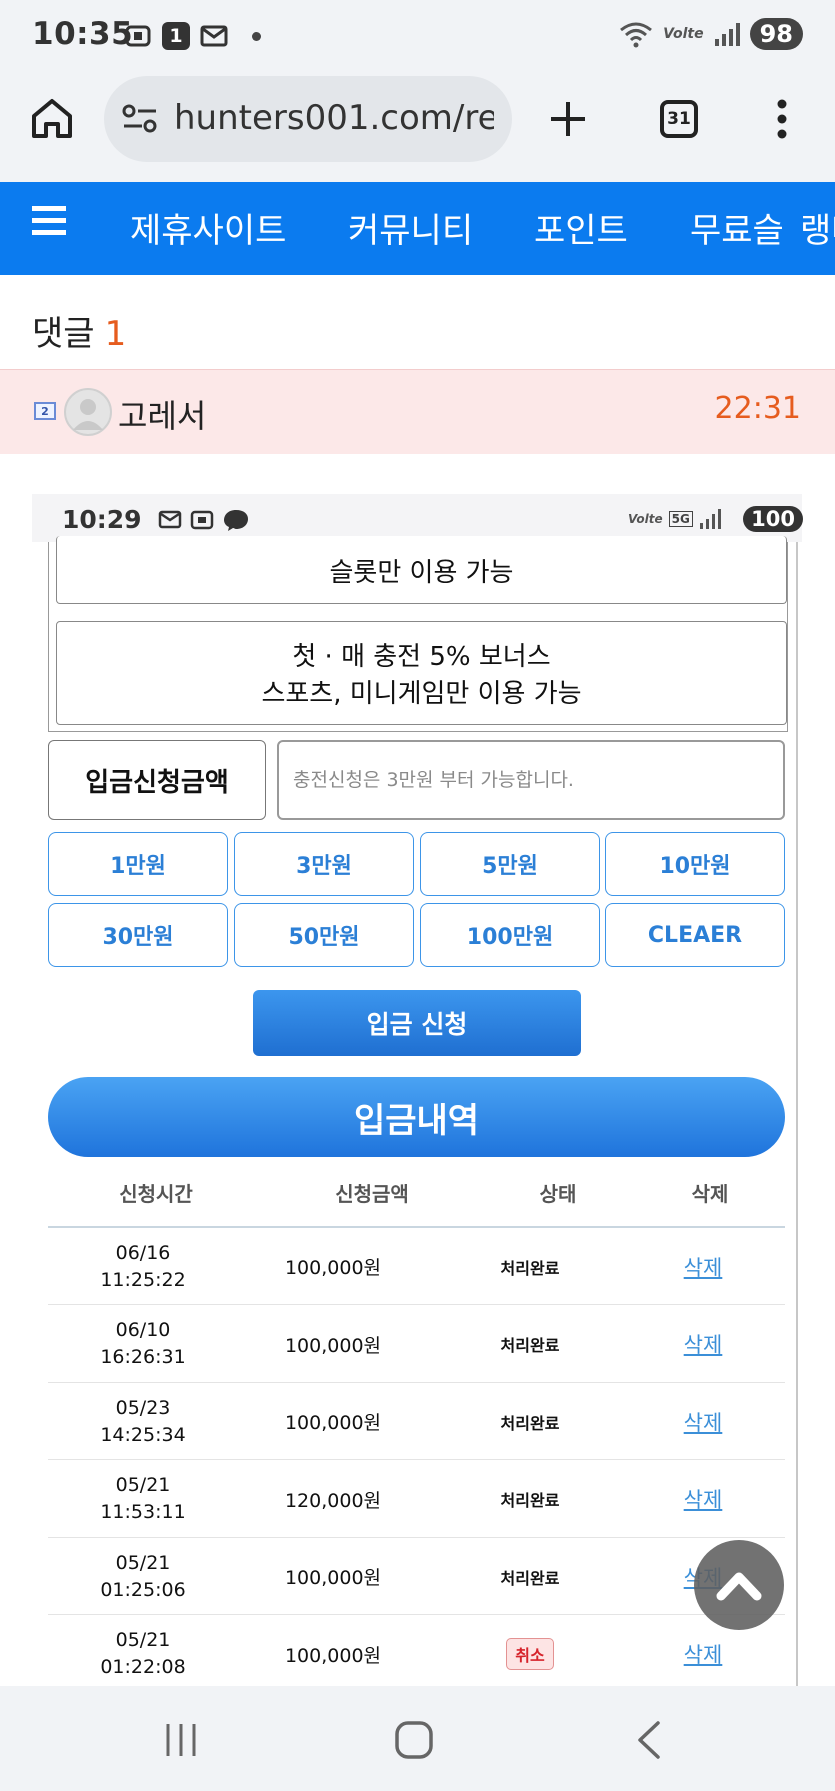 The image size is (835, 1791). What do you see at coordinates (416, 1421) in the screenshot?
I see `table-row: 05/23 14:25:34 100,000원 처리완료 삭제` at bounding box center [416, 1421].